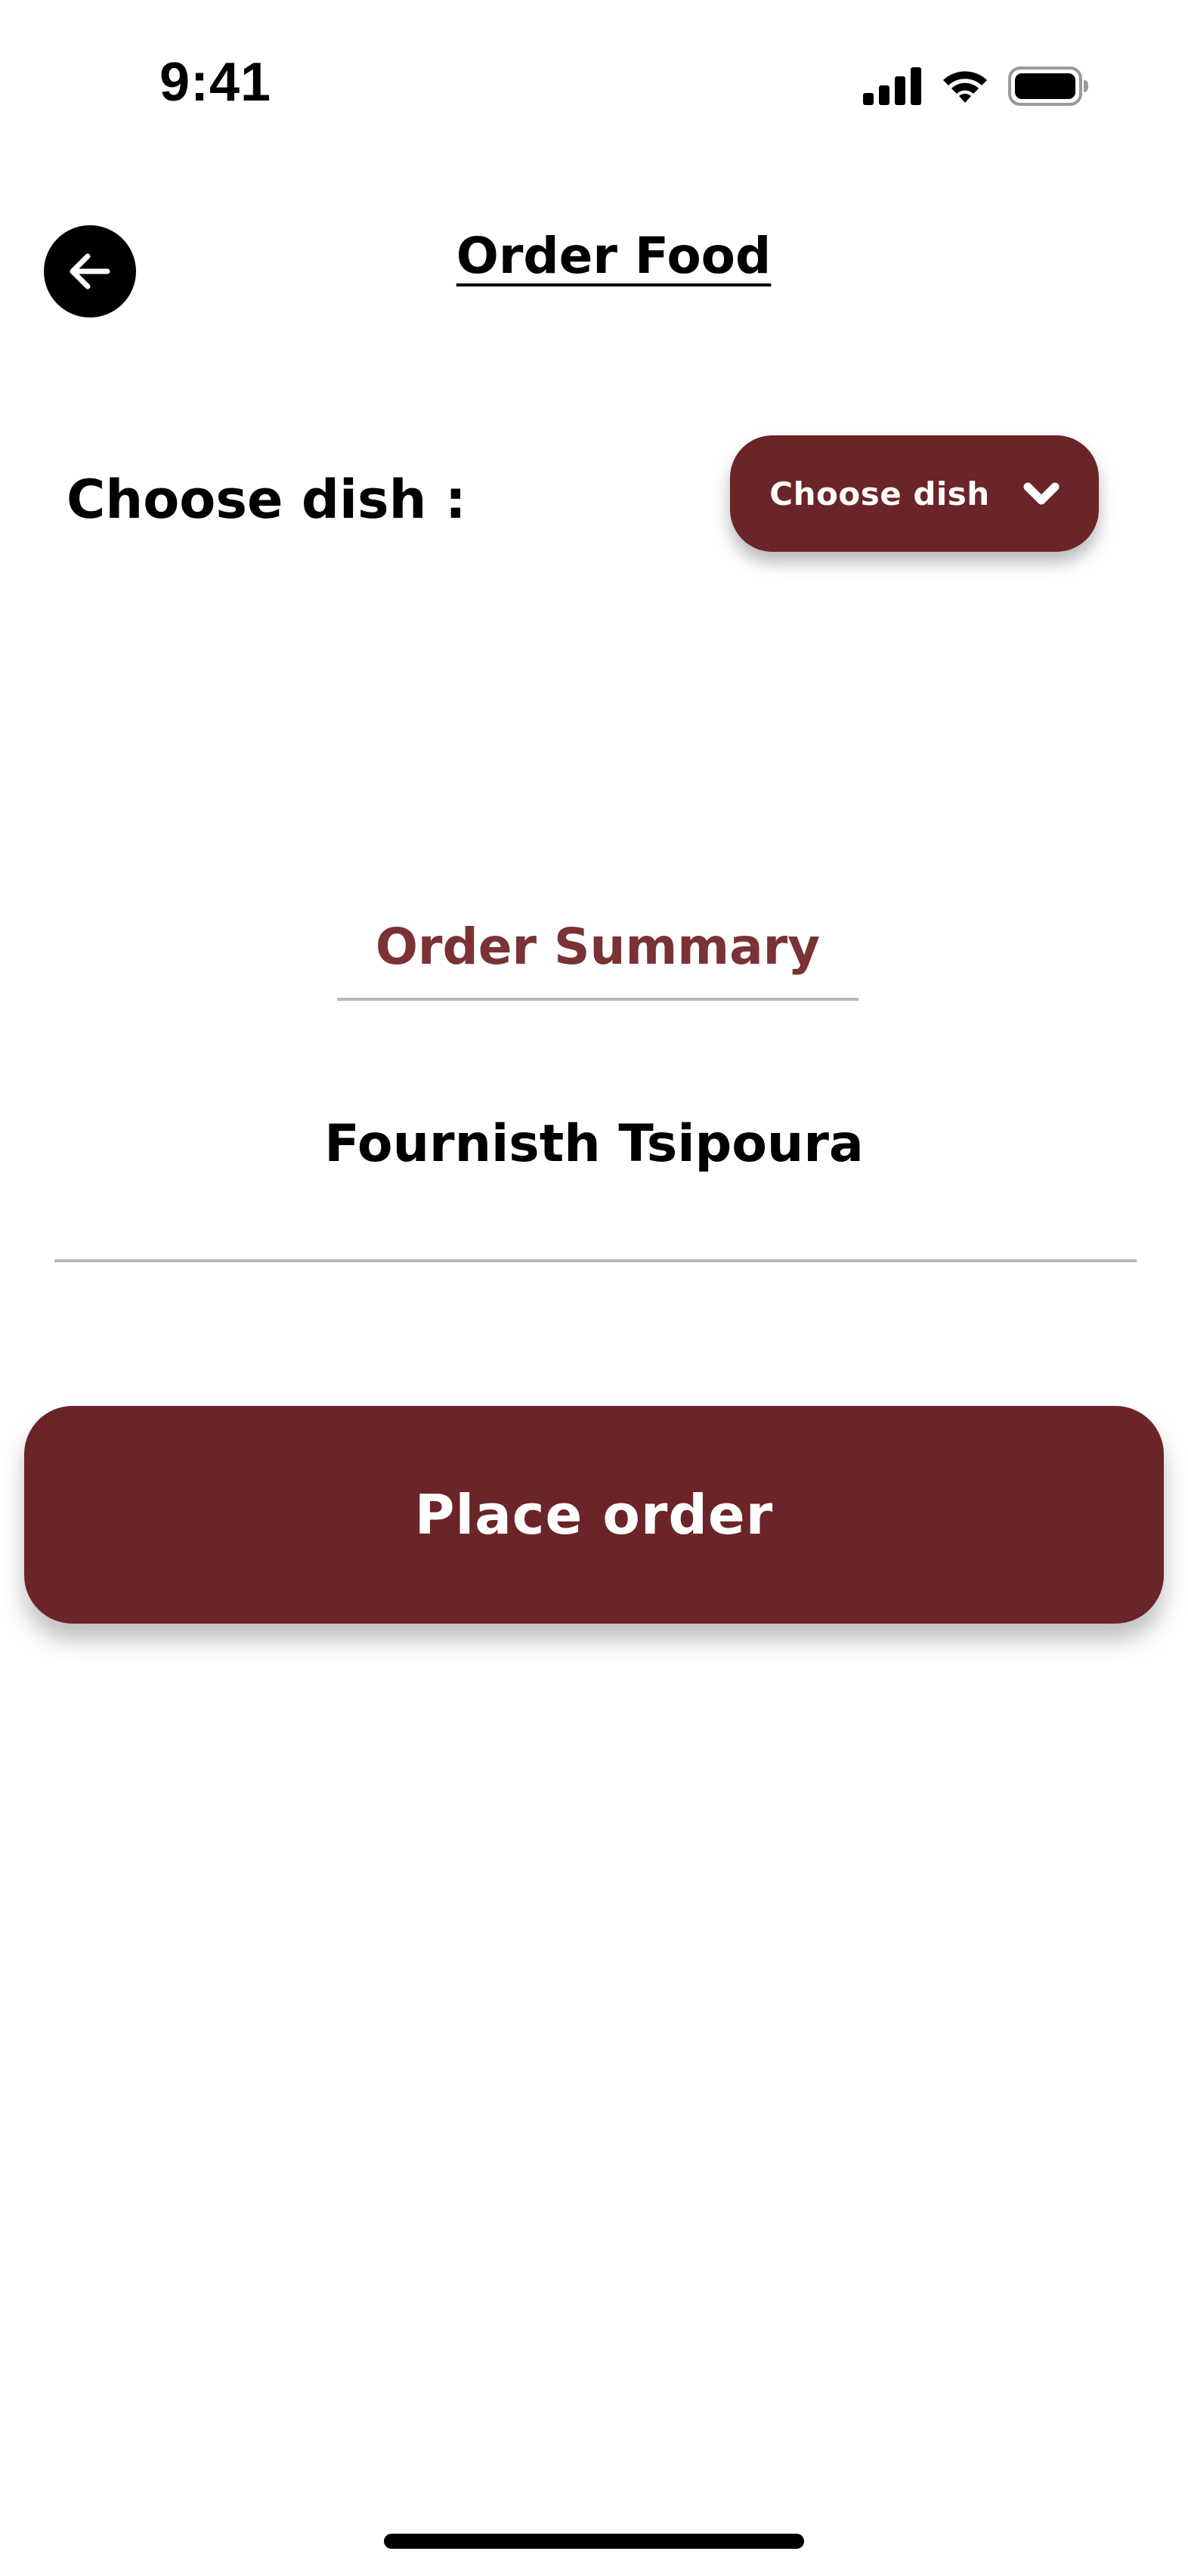 This screenshot has width=1188, height=2576. I want to click on choose-dish-label: Choose dish :, so click(266, 500).